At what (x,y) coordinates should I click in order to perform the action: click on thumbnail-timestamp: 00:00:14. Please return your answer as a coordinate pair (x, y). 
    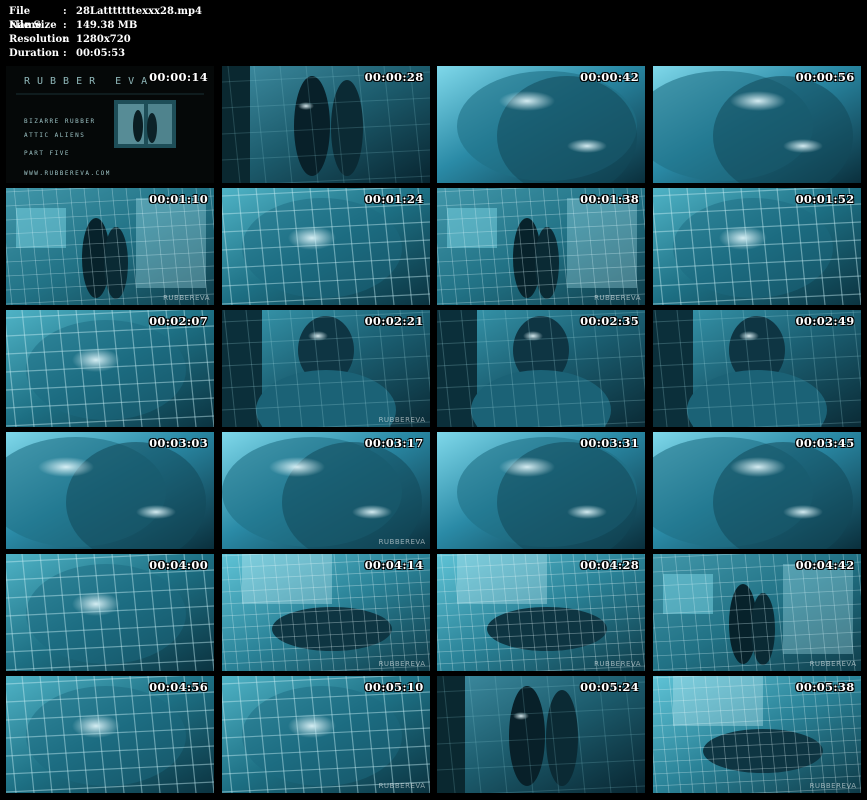
    Looking at the image, I should click on (178, 77).